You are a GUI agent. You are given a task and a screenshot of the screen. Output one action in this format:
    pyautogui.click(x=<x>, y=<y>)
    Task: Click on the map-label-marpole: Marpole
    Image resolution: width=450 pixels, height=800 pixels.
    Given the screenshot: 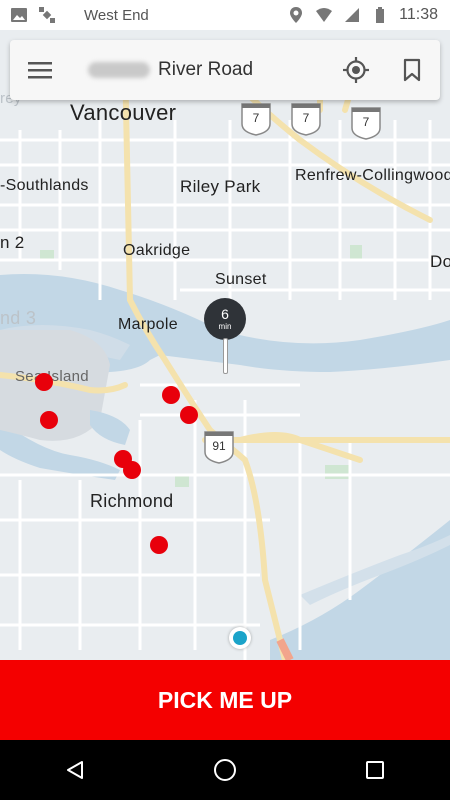 What is the action you would take?
    pyautogui.click(x=148, y=324)
    